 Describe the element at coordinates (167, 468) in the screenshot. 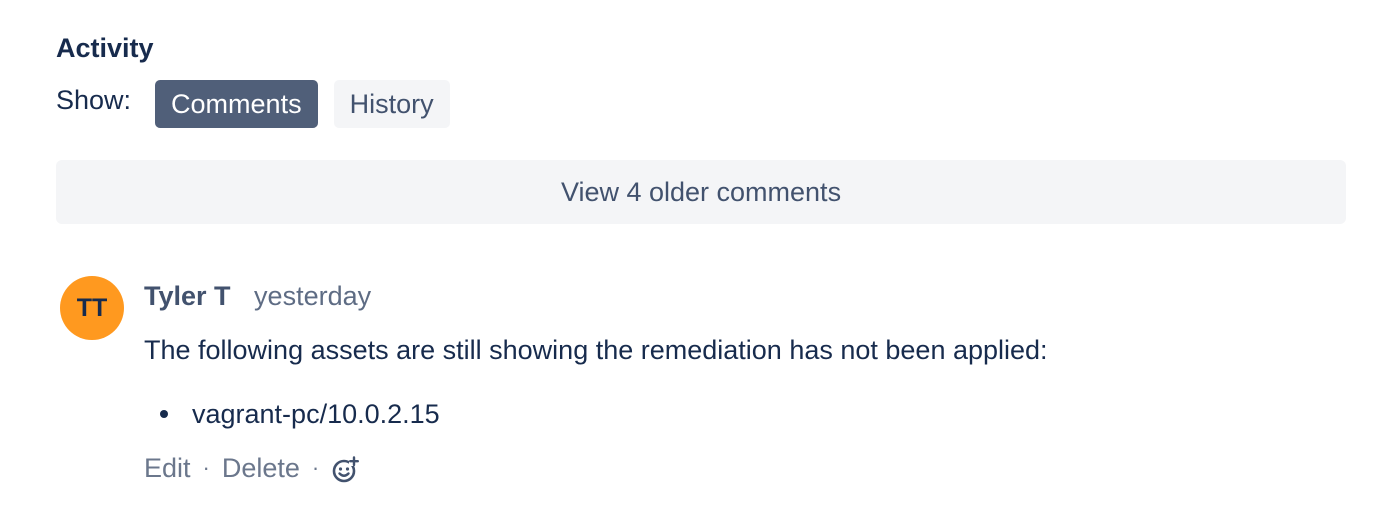

I see `edit-button: Edit` at that location.